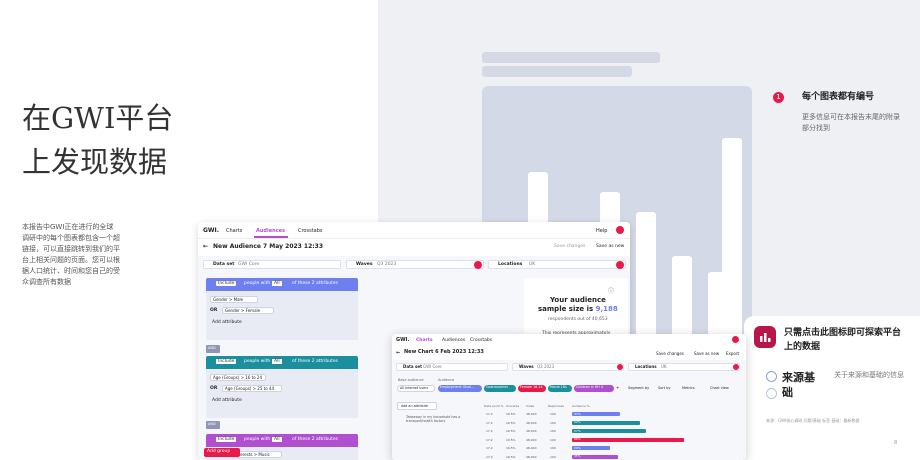 The width and height of the screenshot is (920, 460). I want to click on attribute-chip: Gender > Male, so click(234, 299).